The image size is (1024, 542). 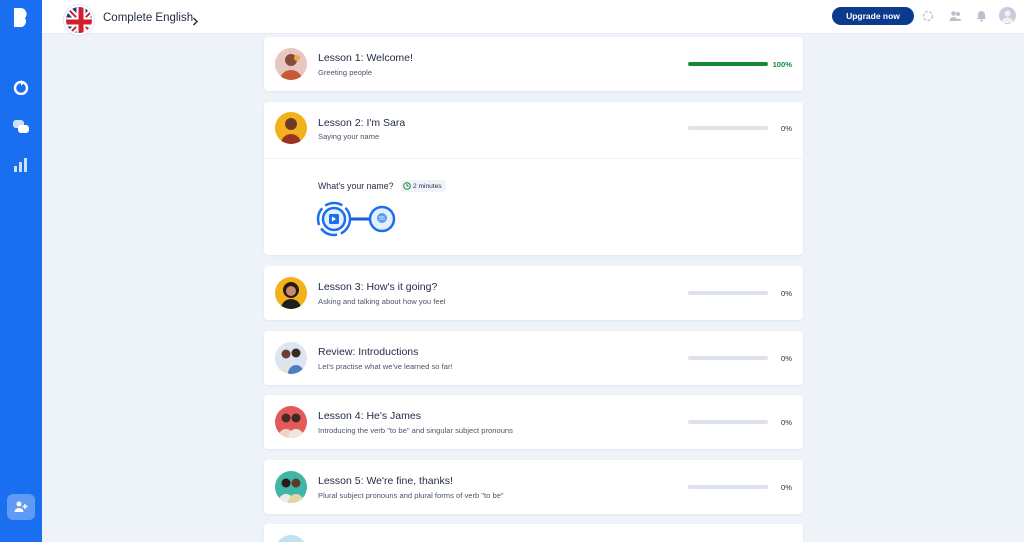 I want to click on babbel-logo-icon, so click(x=21, y=17).